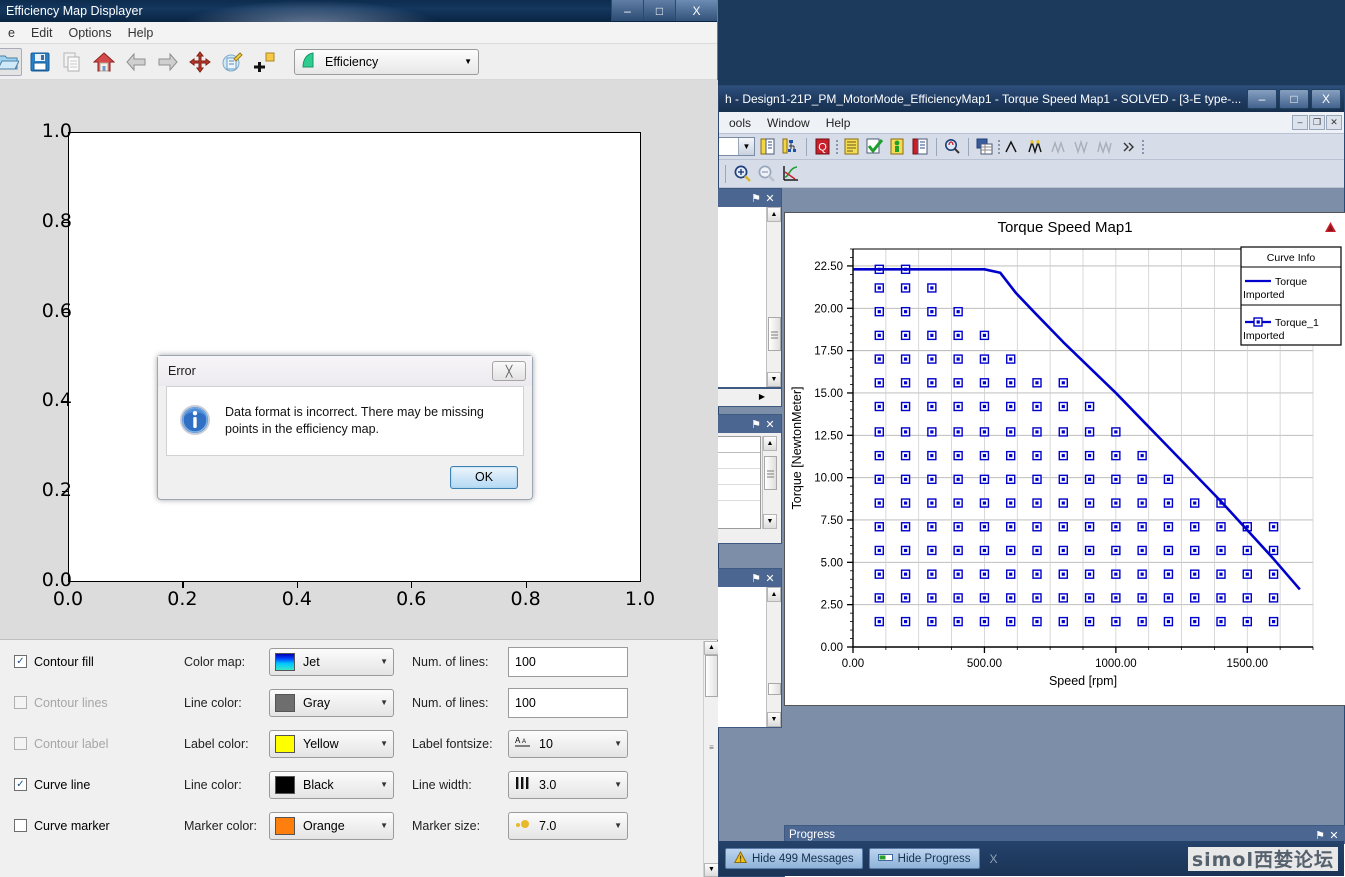 This screenshot has height=877, width=1345. I want to click on x-tick-label: 1000.00, so click(1116, 664).